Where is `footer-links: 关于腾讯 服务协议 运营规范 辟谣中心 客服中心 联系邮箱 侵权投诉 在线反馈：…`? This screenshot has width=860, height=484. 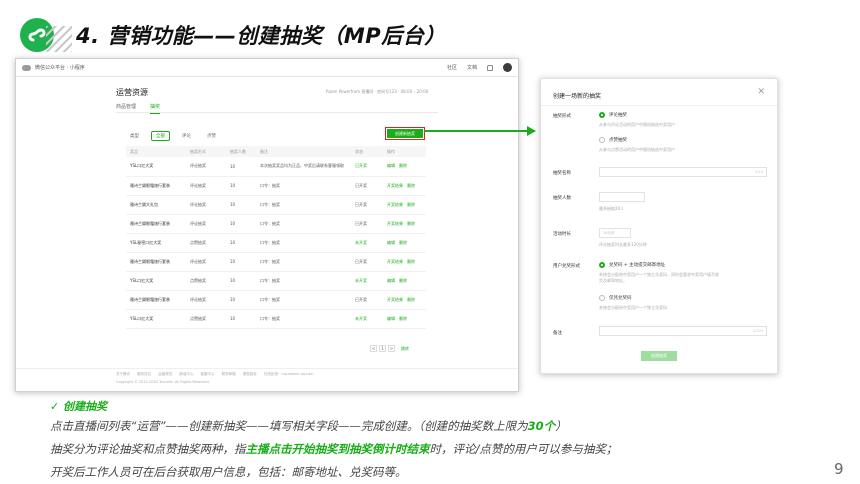
footer-links: 关于腾讯 服务协议 运营规范 辟谣中心 客服中心 联系邮箱 侵权投诉 在线反馈：… is located at coordinates (218, 374).